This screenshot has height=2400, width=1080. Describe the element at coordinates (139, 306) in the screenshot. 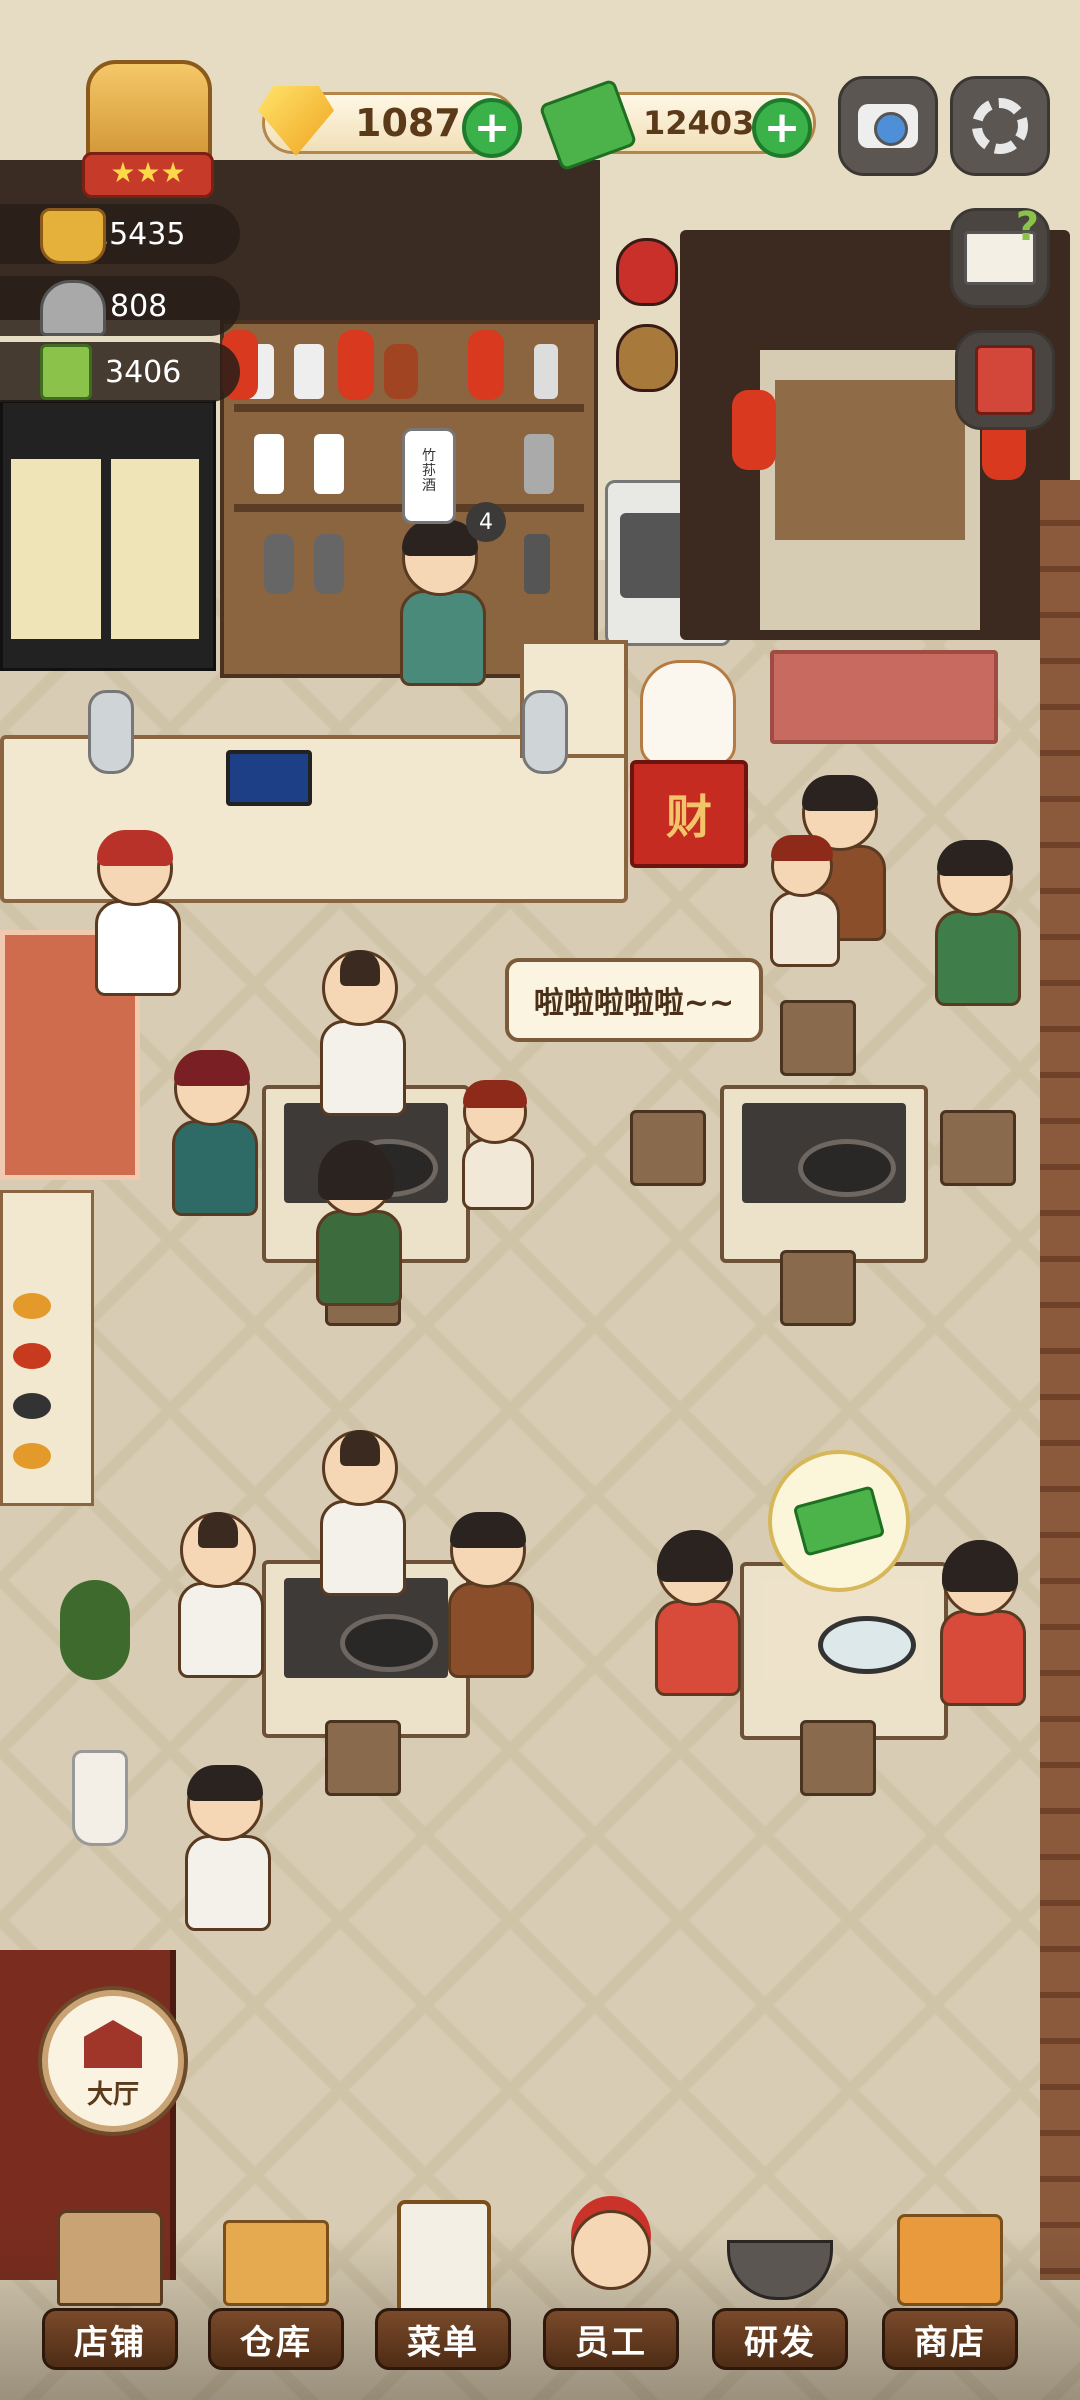

I see `stat-value: 808` at that location.